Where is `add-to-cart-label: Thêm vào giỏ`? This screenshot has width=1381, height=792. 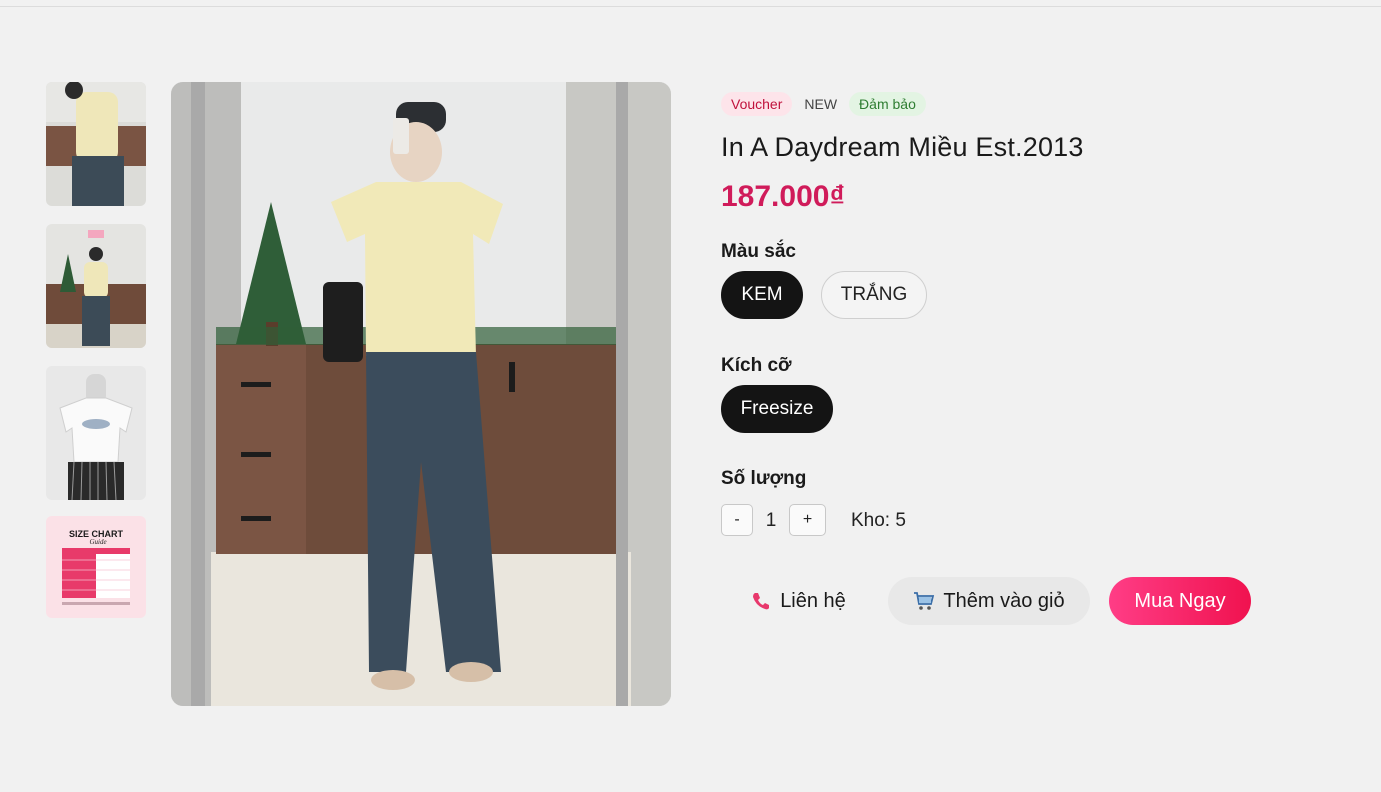
add-to-cart-label: Thêm vào giỏ is located at coordinates (1004, 600).